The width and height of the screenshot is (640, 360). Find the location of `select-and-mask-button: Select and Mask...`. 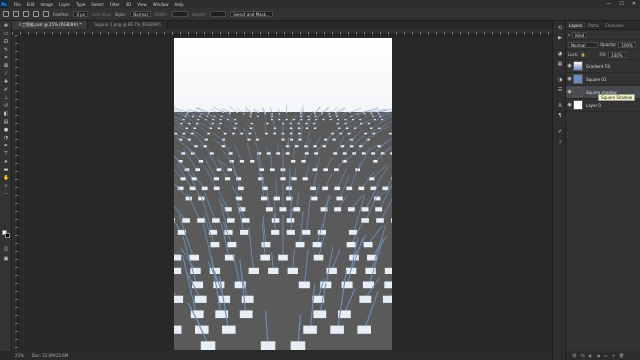

select-and-mask-button: Select and Mask... is located at coordinates (251, 14).